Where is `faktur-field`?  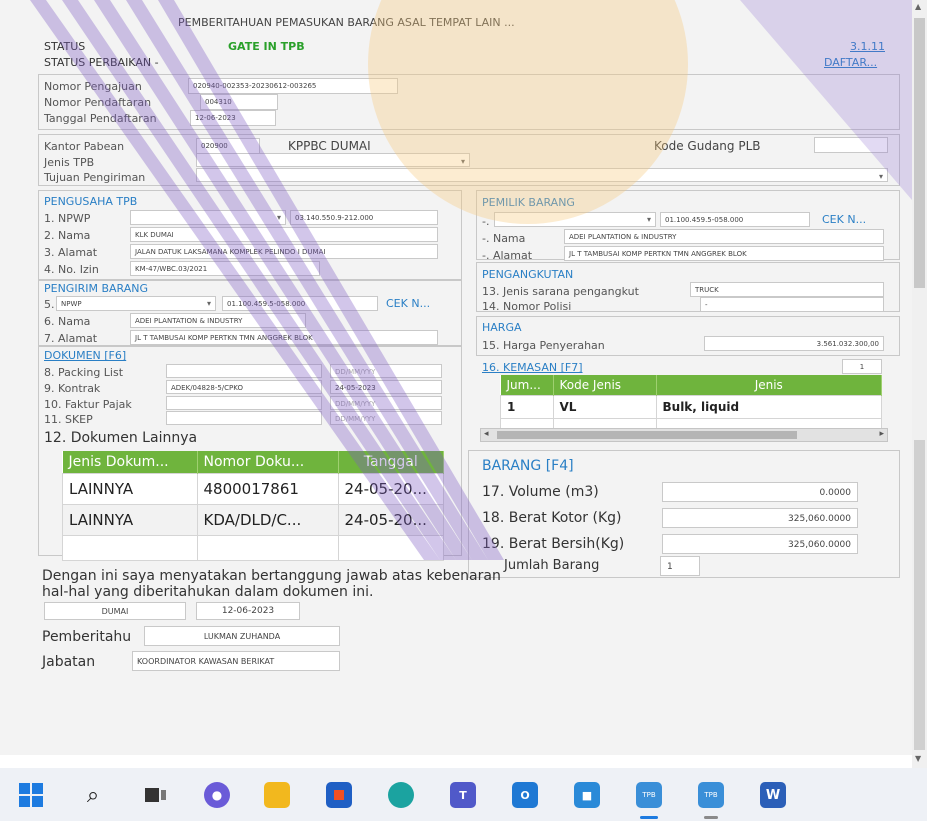 faktur-field is located at coordinates (244, 403).